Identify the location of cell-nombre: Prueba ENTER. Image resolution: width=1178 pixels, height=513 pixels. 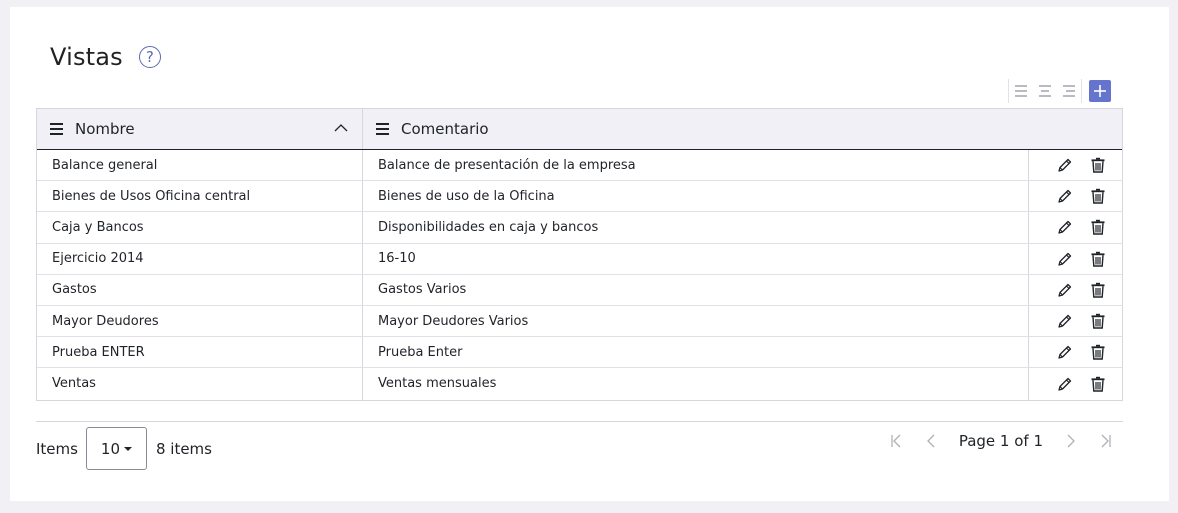
(200, 352).